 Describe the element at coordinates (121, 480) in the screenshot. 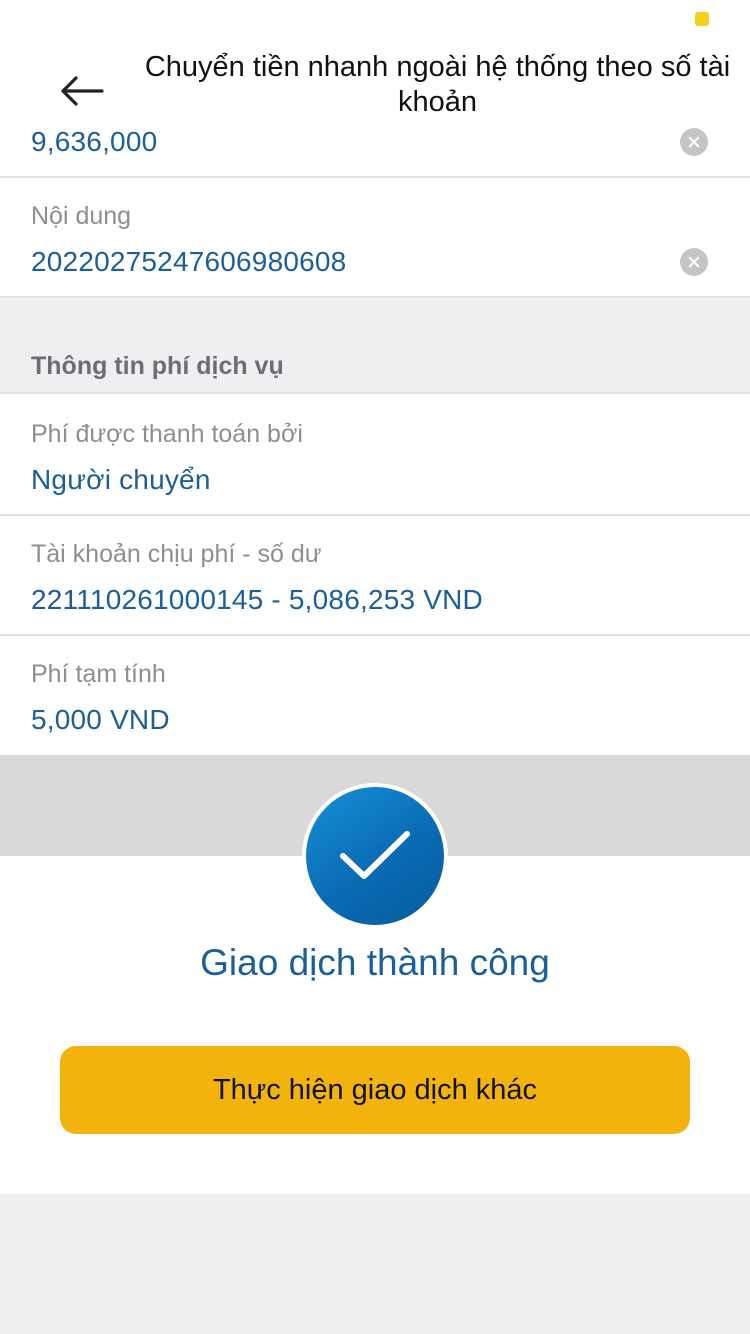

I see `fee-paid-by-value: Người chuyển` at that location.